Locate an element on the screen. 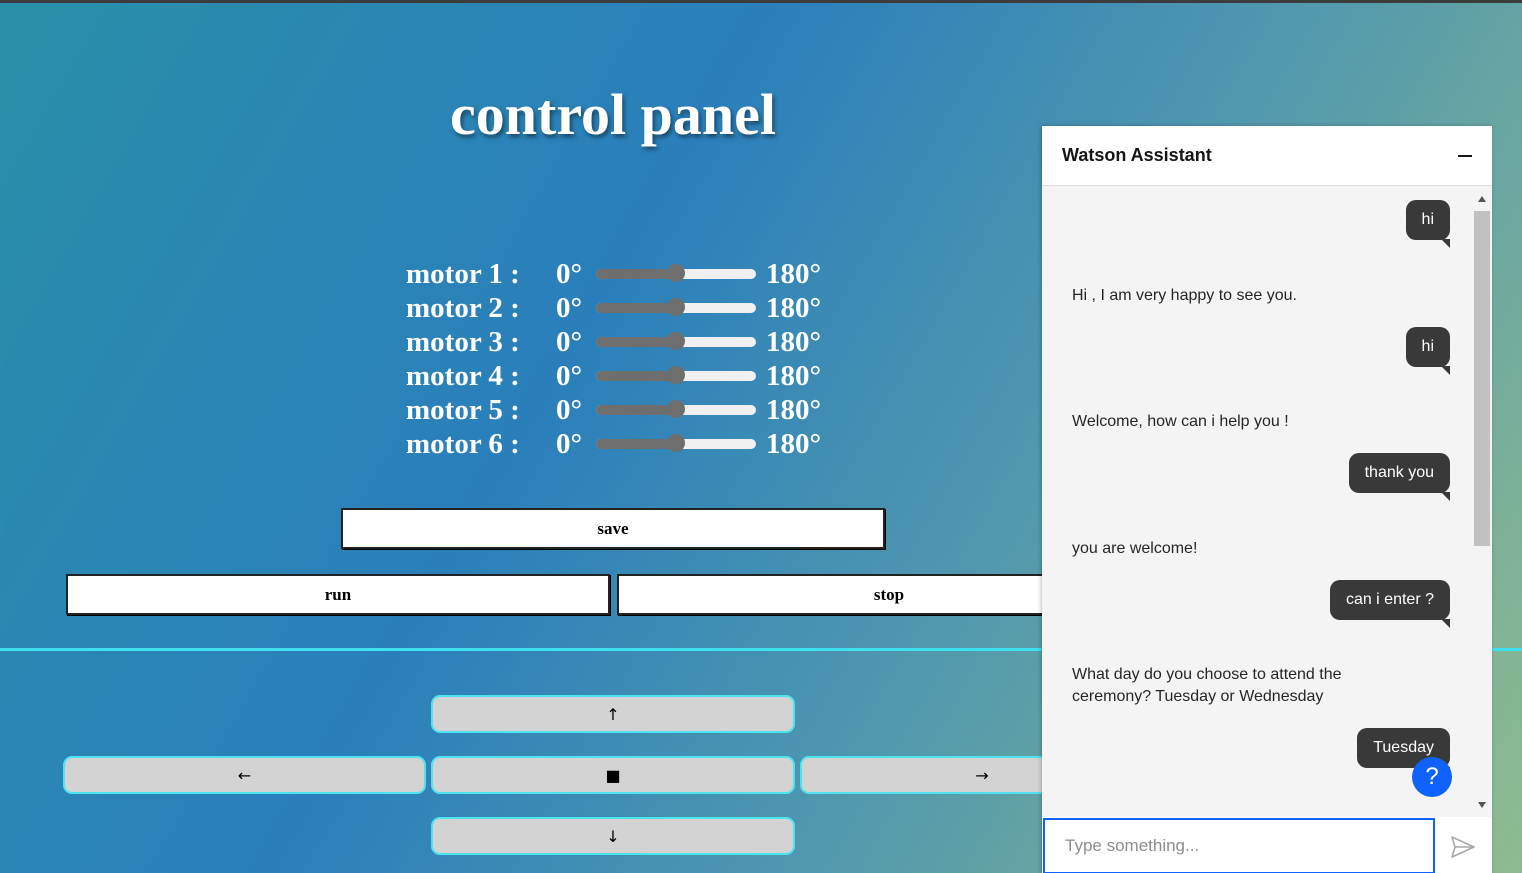 Image resolution: width=1522 pixels, height=873 pixels. motor-label: motor 6 : is located at coordinates (463, 443).